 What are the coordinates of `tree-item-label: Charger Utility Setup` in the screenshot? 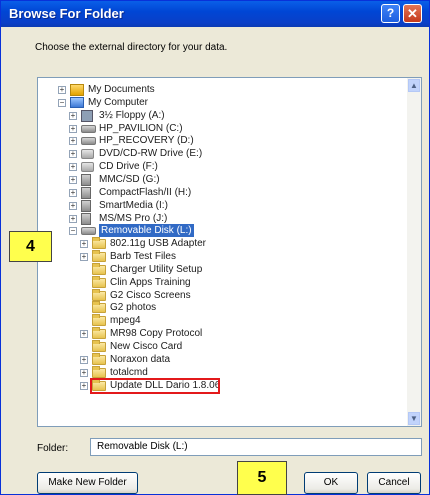 It's located at (156, 269).